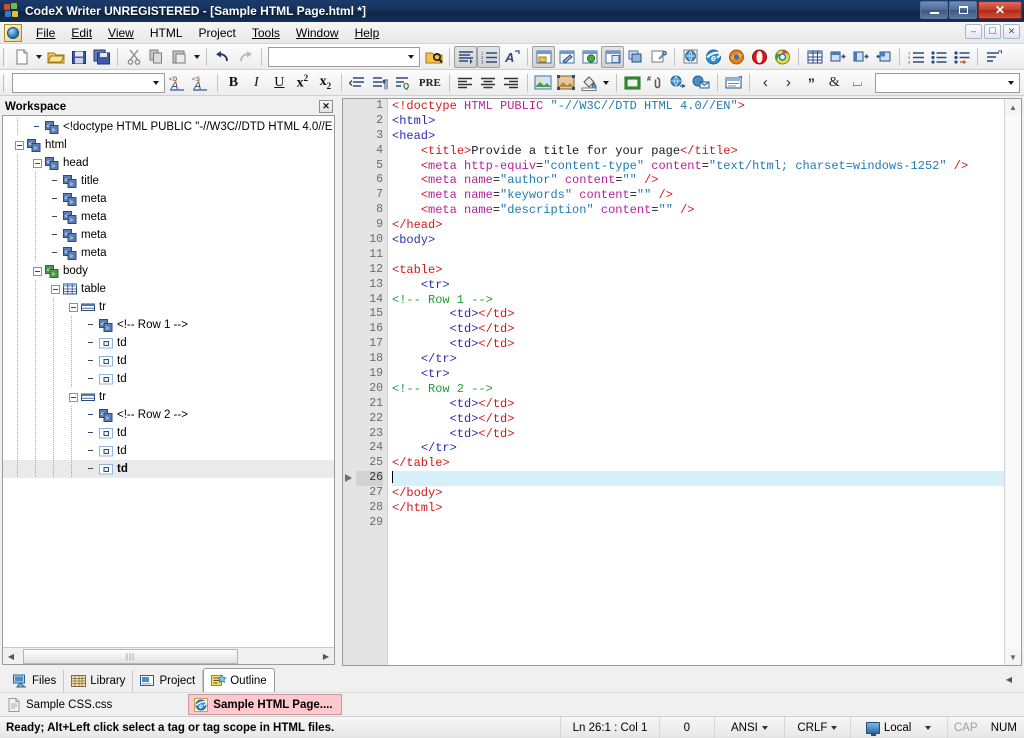  I want to click on editor-vertical-scrollbar: ▲ ▼, so click(1012, 382).